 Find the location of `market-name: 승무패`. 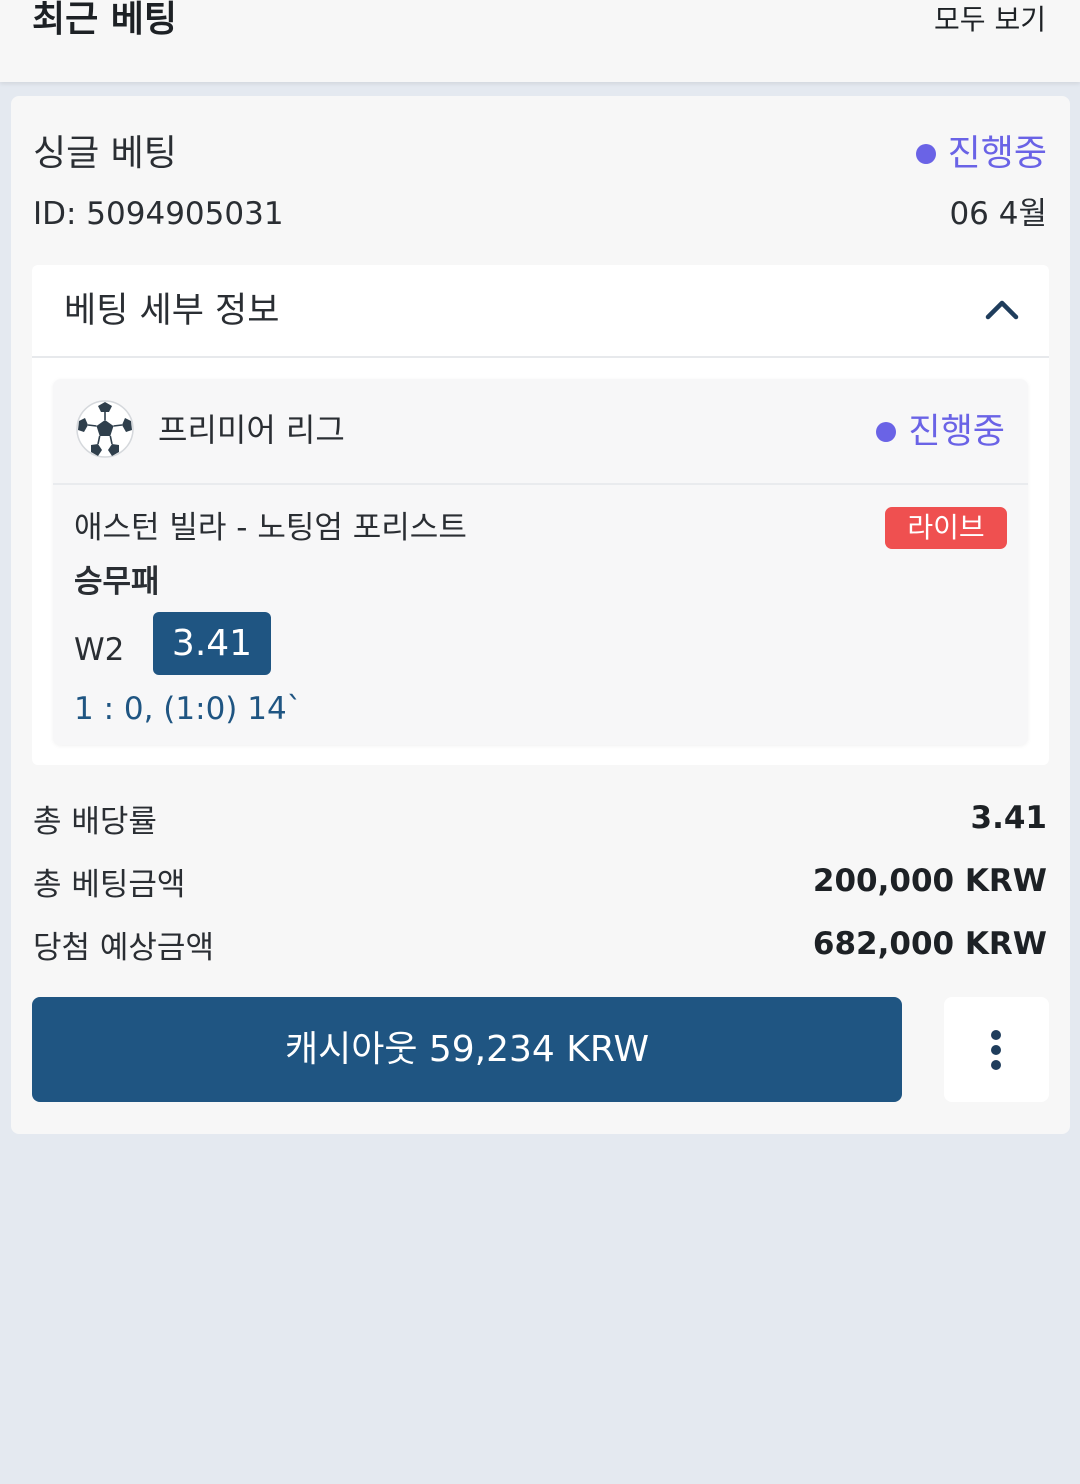

market-name: 승무패 is located at coordinates (117, 582).